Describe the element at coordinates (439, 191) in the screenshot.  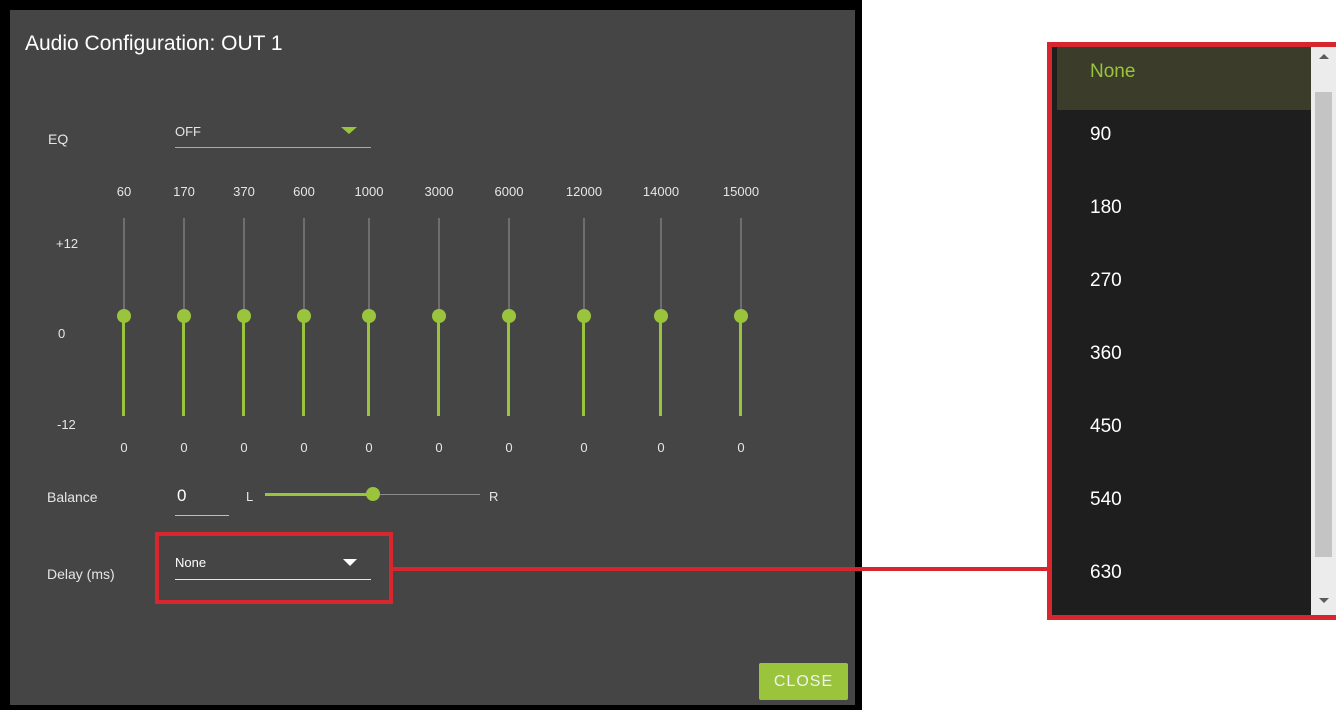
I see `band-freq-label: 3000` at that location.